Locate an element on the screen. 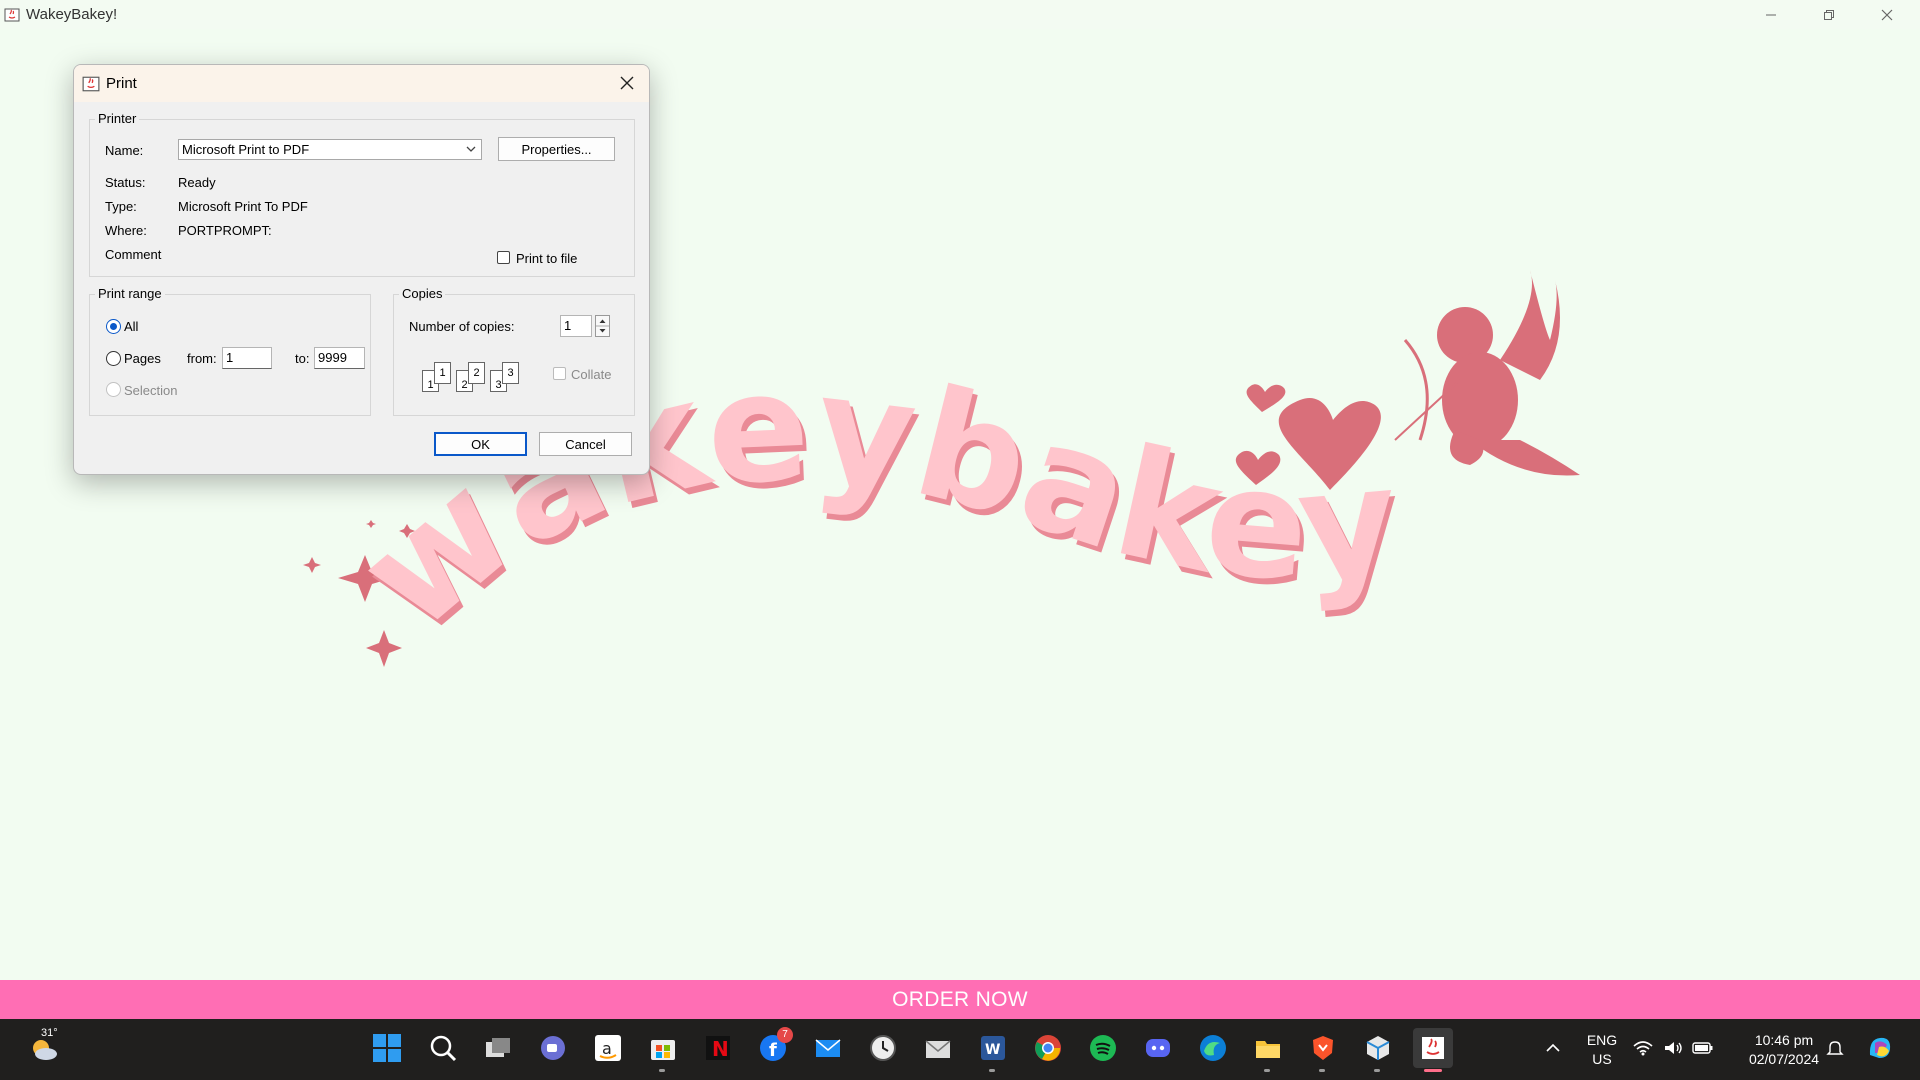 This screenshot has height=1080, width=1920. email-button is located at coordinates (938, 1048).